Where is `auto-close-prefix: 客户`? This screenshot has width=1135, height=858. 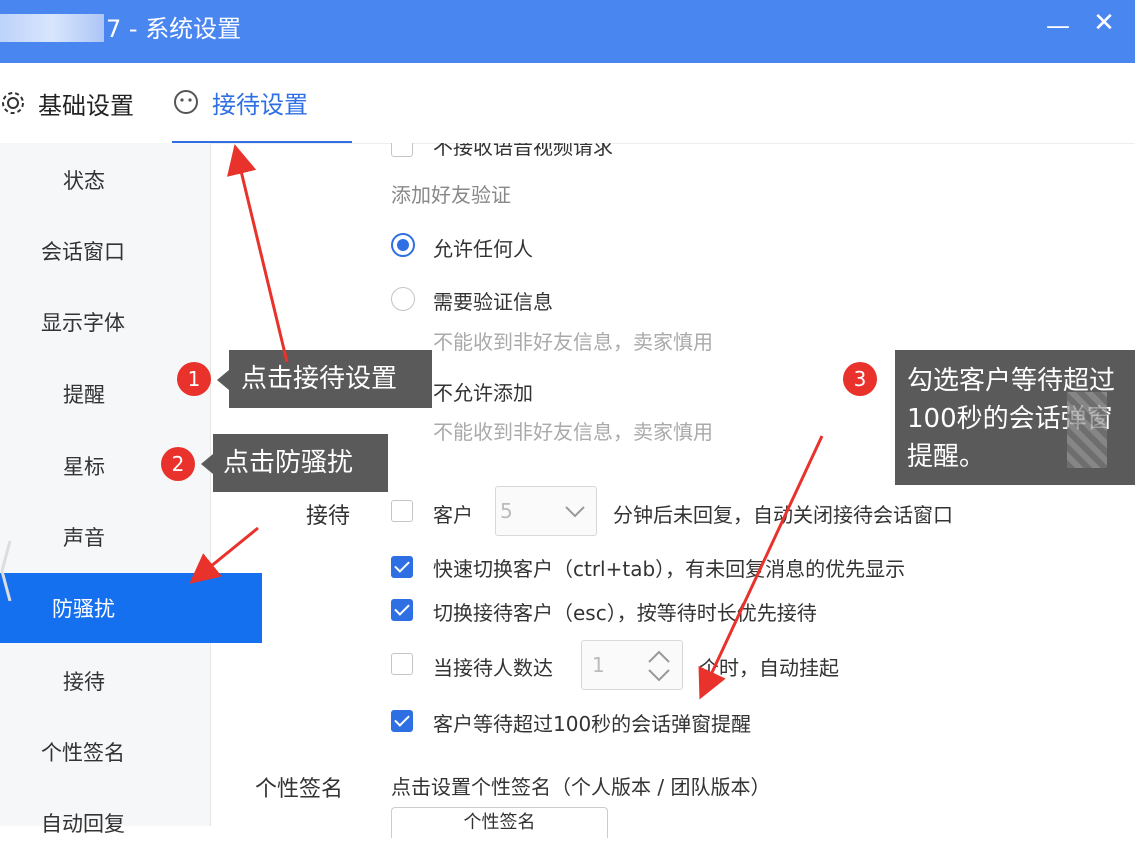 auto-close-prefix: 客户 is located at coordinates (453, 515).